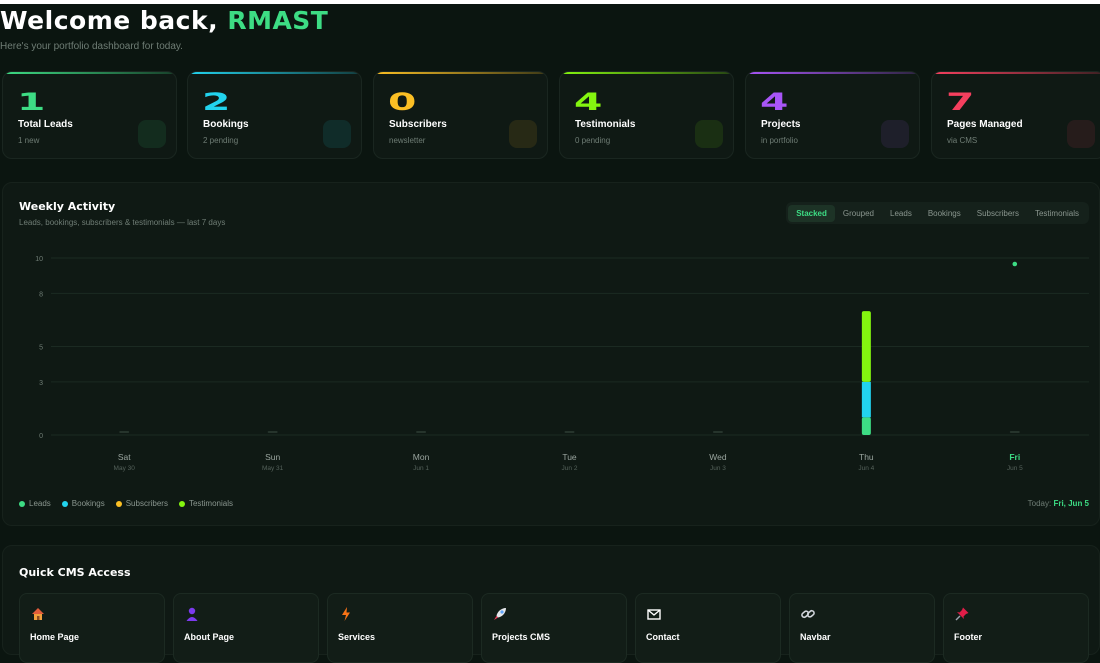  What do you see at coordinates (146, 503) in the screenshot?
I see `legend-label: Subscribers` at bounding box center [146, 503].